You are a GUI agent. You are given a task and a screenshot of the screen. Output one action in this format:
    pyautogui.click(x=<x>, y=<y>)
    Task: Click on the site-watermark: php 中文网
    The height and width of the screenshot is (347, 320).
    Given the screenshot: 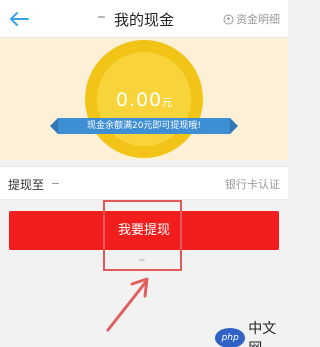 What is the action you would take?
    pyautogui.click(x=251, y=332)
    